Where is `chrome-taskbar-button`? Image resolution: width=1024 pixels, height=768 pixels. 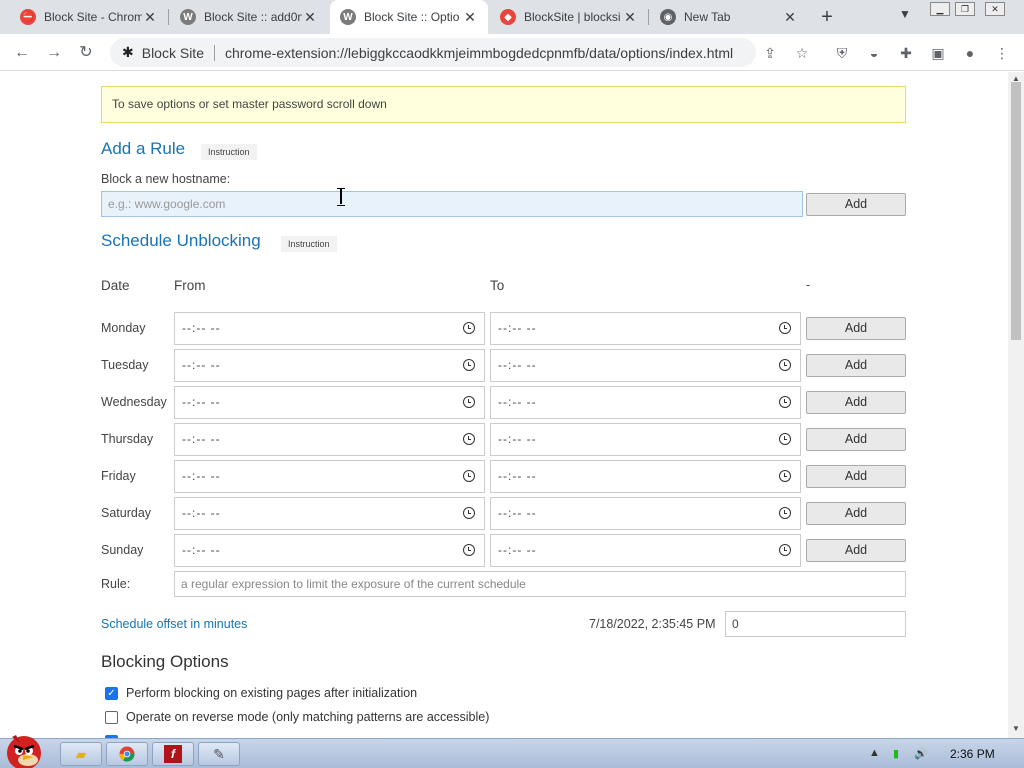 chrome-taskbar-button is located at coordinates (127, 754).